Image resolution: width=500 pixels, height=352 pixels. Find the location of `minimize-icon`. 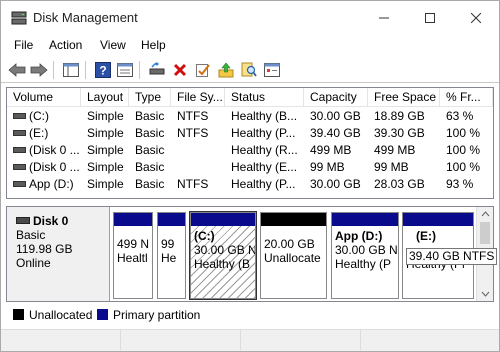

minimize-icon is located at coordinates (384, 17).